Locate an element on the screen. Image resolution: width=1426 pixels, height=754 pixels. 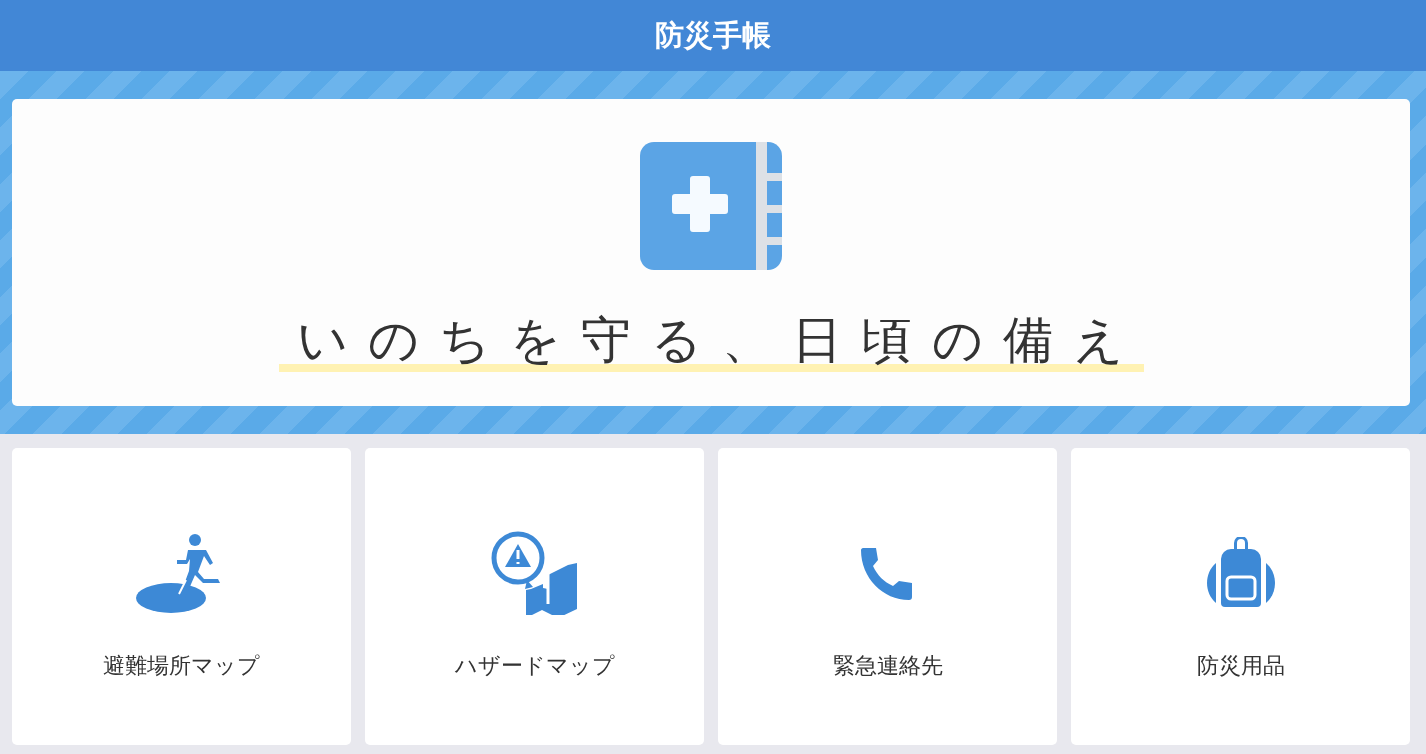
app-title: 防災手帳 is located at coordinates (713, 35).